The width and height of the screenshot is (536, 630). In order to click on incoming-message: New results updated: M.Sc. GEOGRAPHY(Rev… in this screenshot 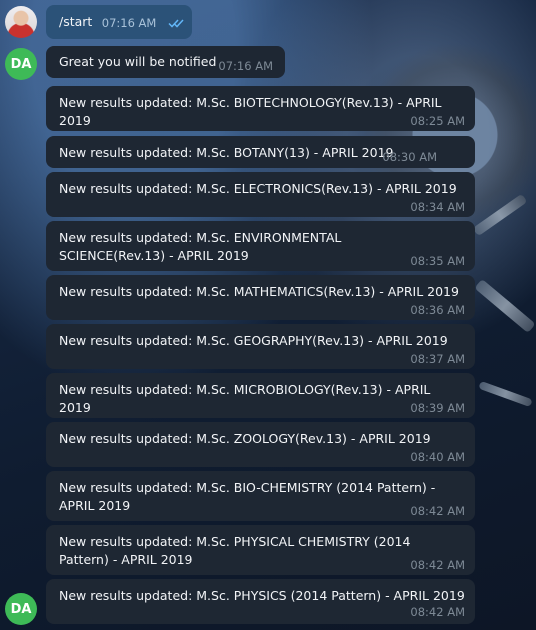, I will do `click(260, 346)`.